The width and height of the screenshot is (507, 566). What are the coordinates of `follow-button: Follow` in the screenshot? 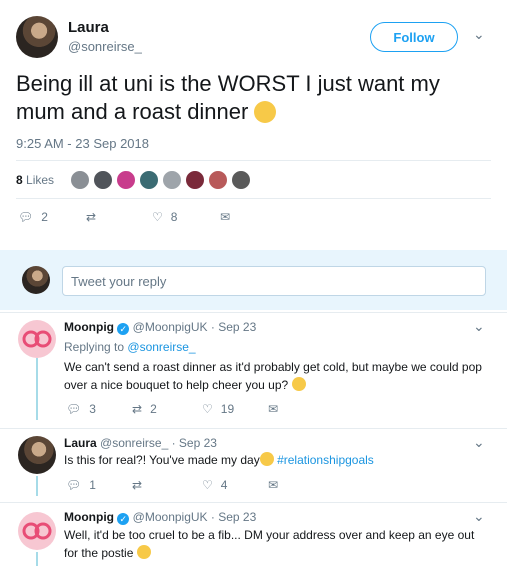 It's located at (414, 37).